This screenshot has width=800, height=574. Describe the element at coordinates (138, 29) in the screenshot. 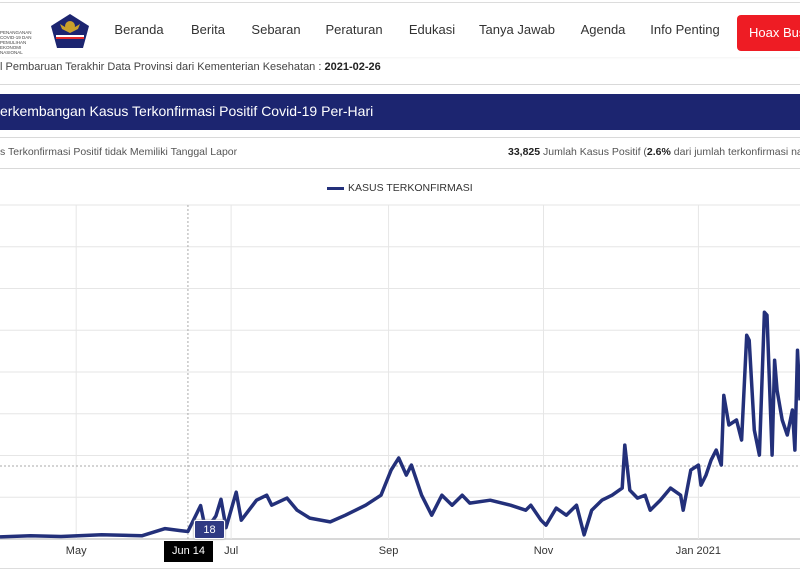

I see `nav-beranda: Beranda` at that location.